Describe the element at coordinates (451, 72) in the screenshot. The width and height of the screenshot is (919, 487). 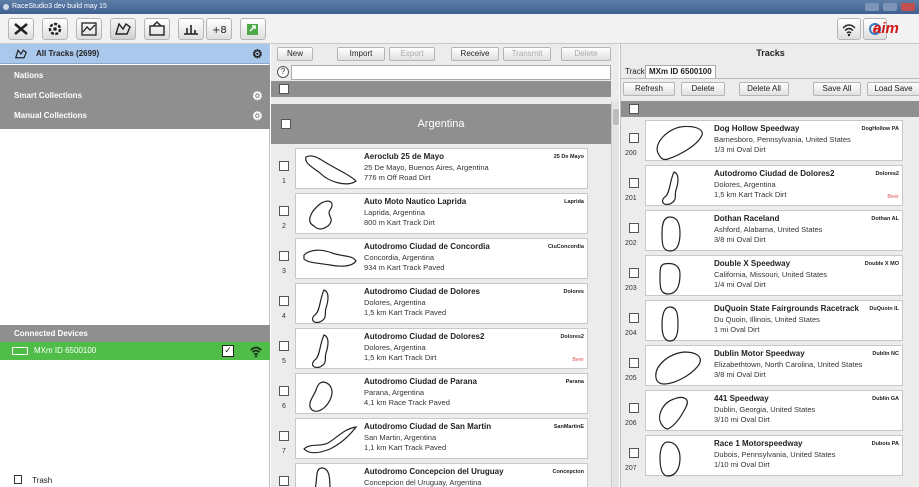
I see `search-input` at that location.